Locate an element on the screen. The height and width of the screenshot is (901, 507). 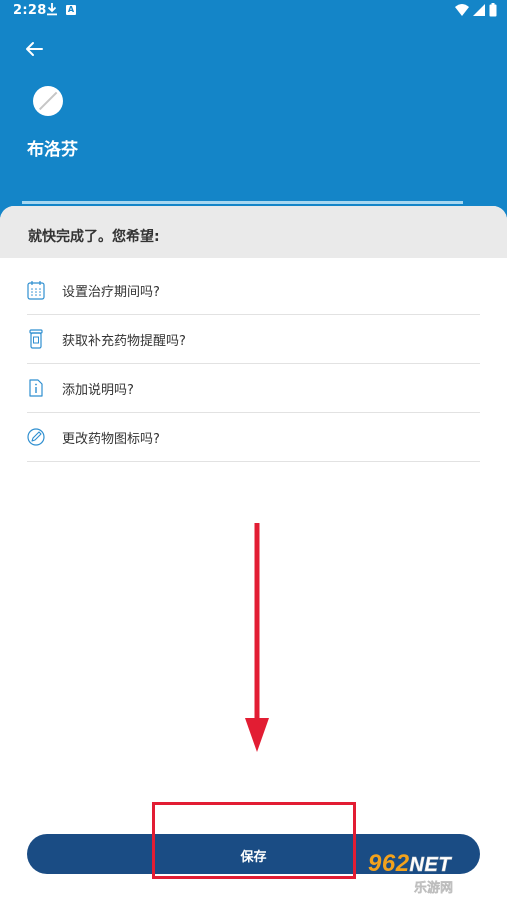
note-info-icon is located at coordinates (36, 388).